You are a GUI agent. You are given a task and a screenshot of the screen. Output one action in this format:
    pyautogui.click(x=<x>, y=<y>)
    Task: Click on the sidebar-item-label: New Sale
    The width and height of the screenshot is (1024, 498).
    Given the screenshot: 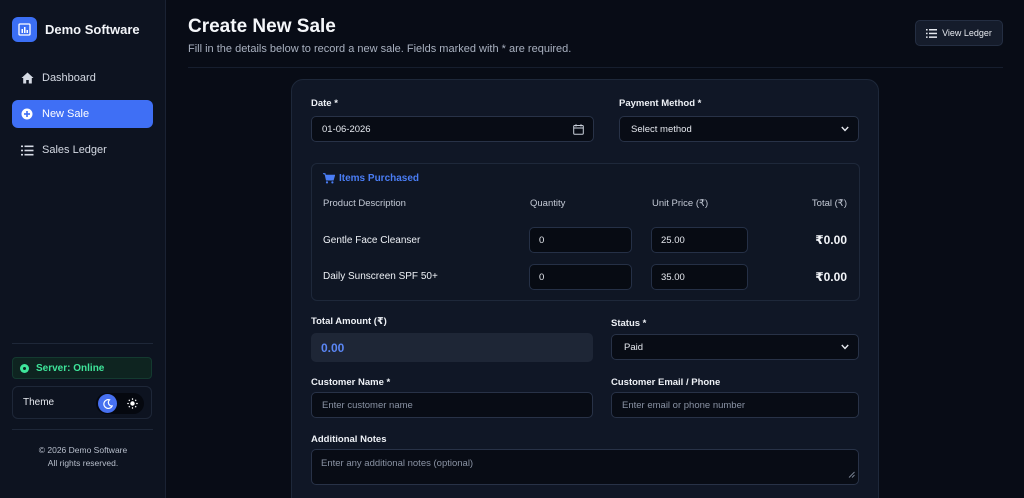 What is the action you would take?
    pyautogui.click(x=66, y=114)
    